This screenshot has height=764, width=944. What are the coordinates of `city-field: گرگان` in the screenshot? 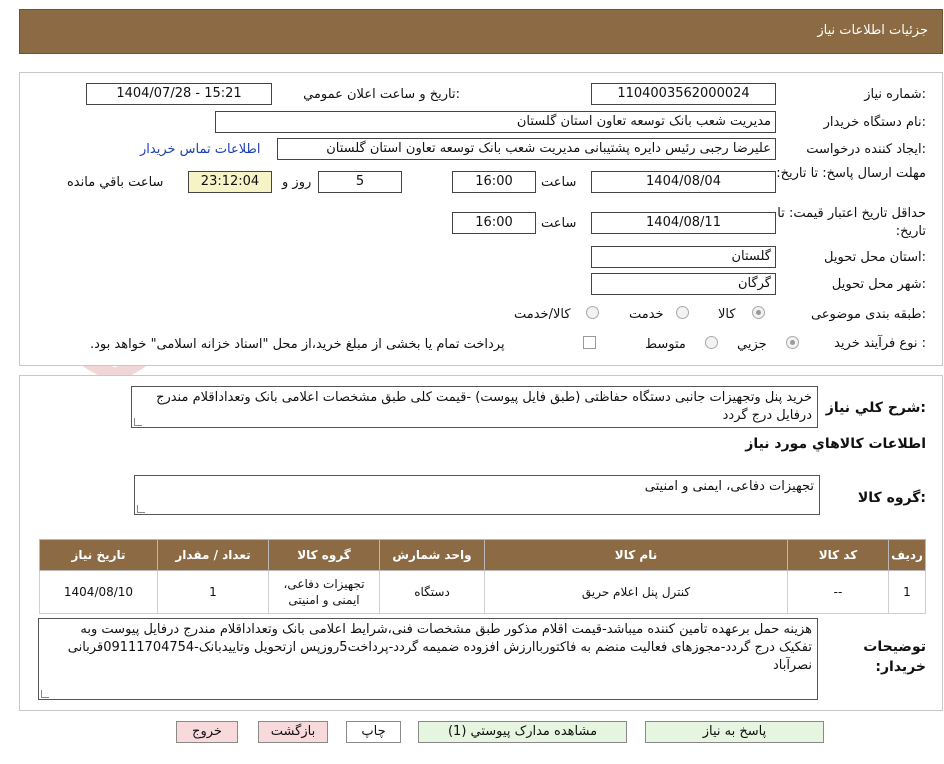 It's located at (683, 284).